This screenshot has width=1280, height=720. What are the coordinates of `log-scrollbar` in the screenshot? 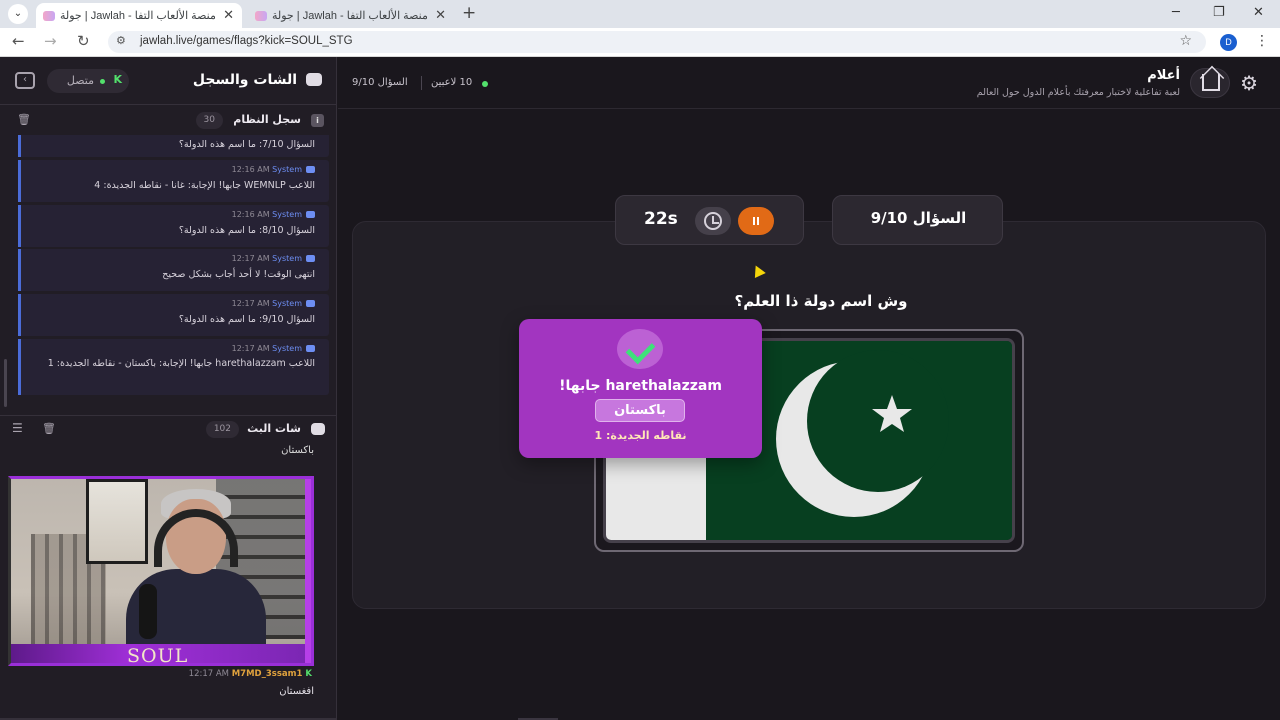 It's located at (5, 383).